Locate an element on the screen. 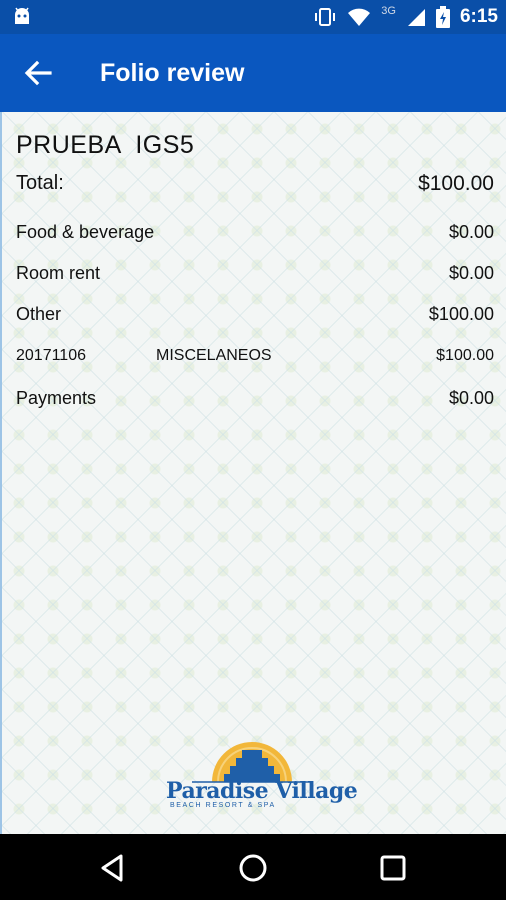 The height and width of the screenshot is (900, 506). logo-brand: Paradise Village is located at coordinates (262, 791).